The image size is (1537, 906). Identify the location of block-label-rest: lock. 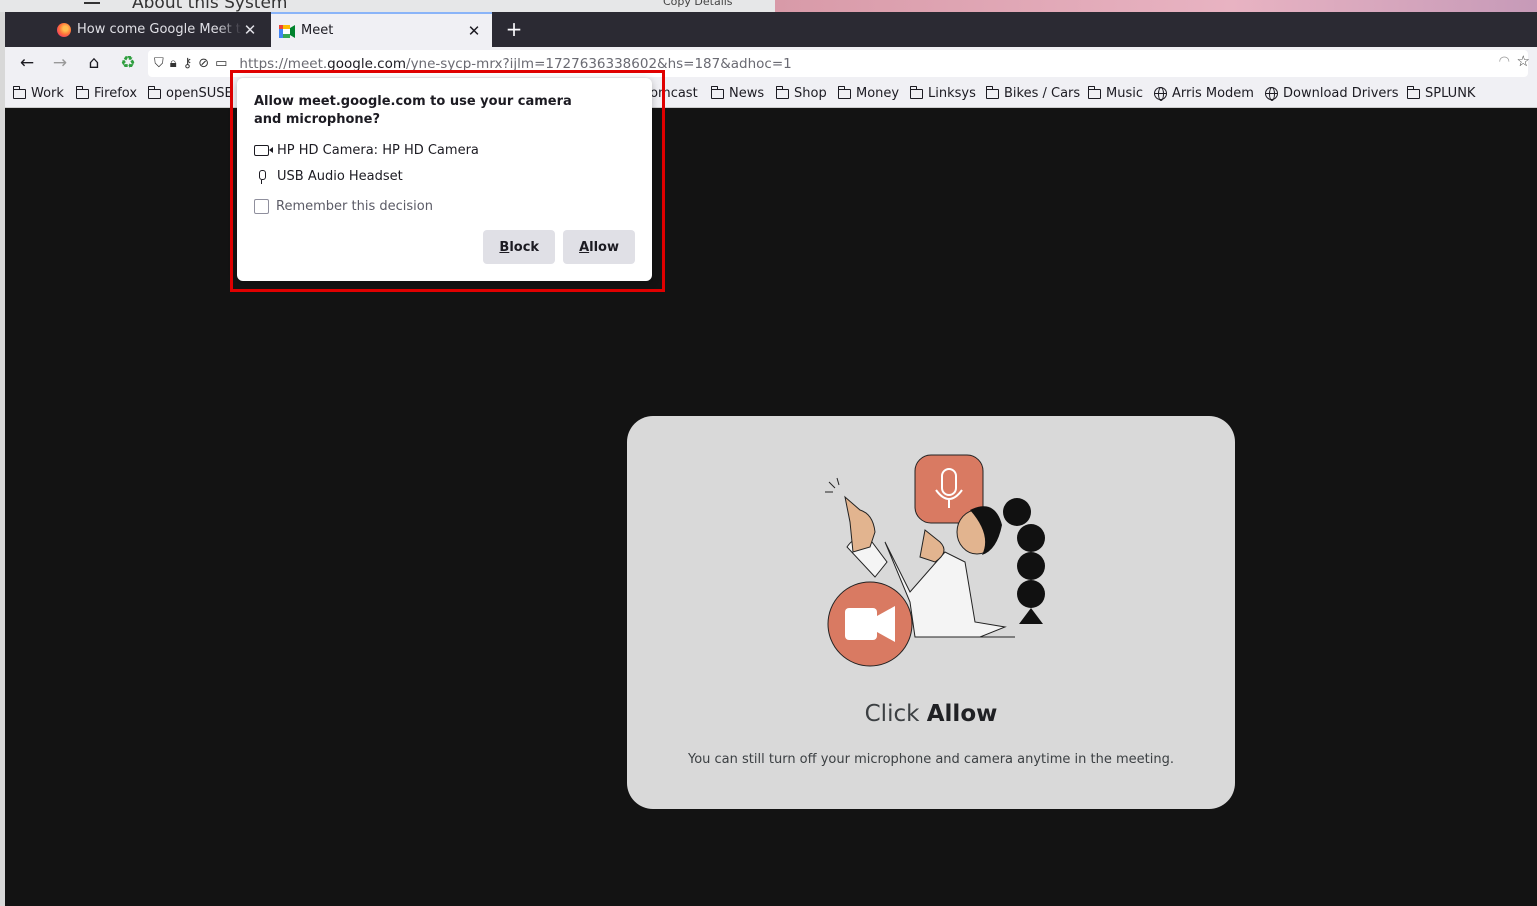
(524, 247).